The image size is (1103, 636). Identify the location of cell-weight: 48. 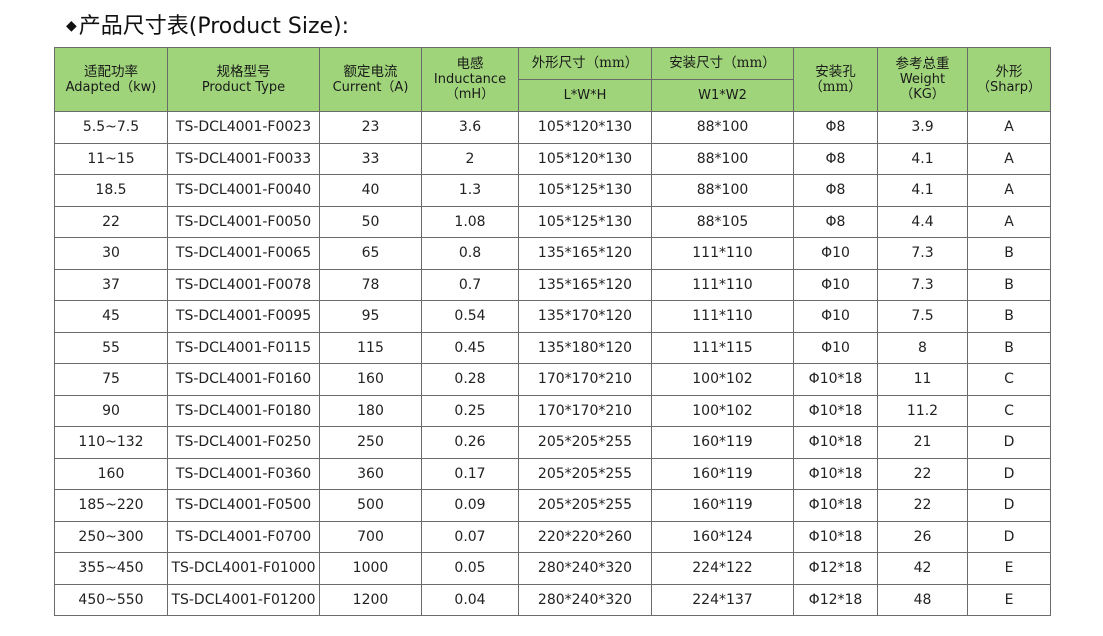
(922, 599).